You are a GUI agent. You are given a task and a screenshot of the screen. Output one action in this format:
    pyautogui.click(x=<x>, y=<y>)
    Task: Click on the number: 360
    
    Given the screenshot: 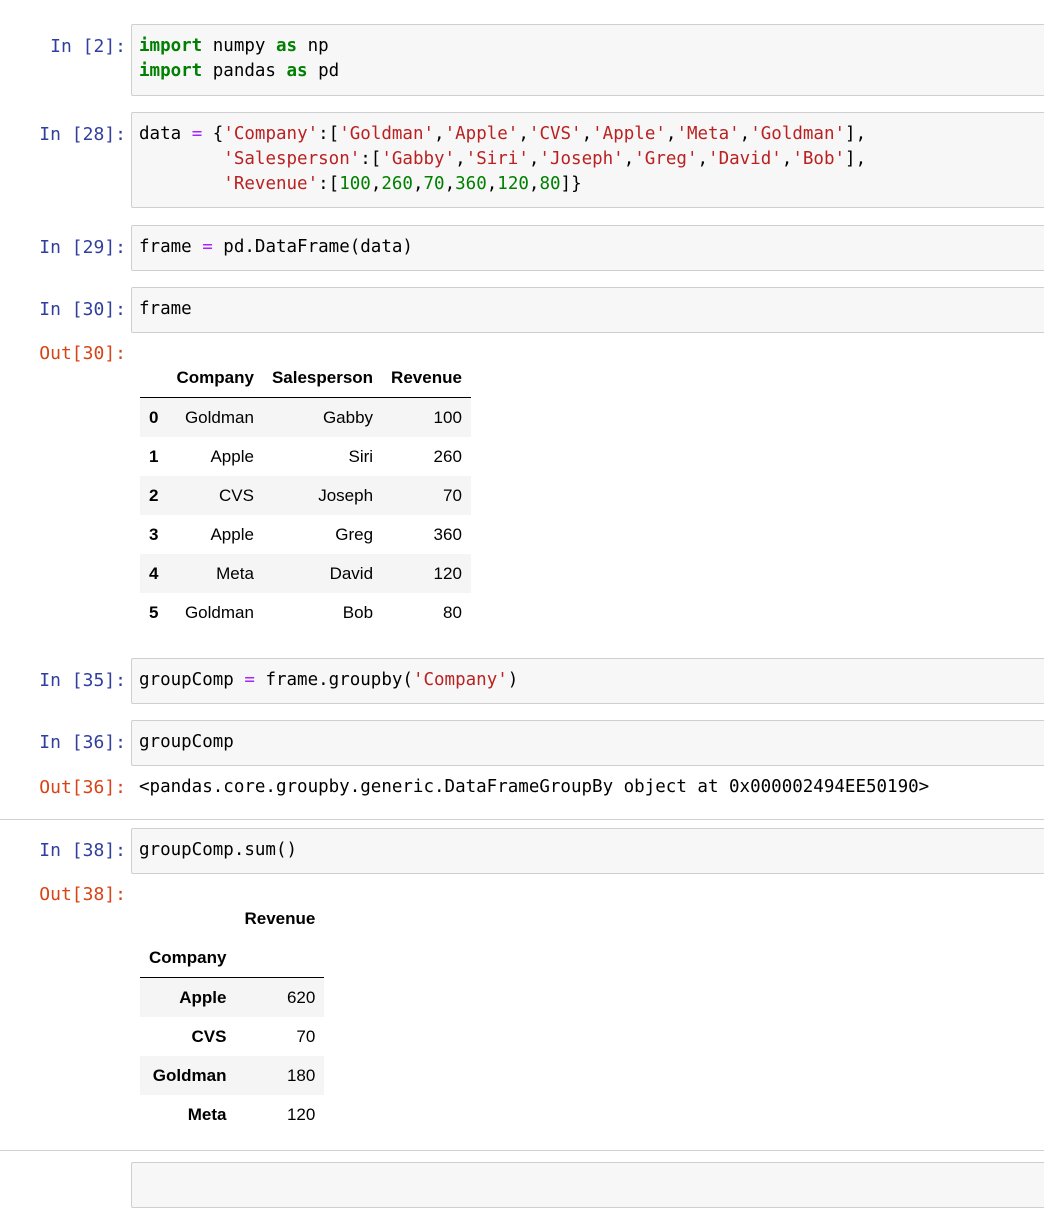 What is the action you would take?
    pyautogui.click(x=471, y=184)
    